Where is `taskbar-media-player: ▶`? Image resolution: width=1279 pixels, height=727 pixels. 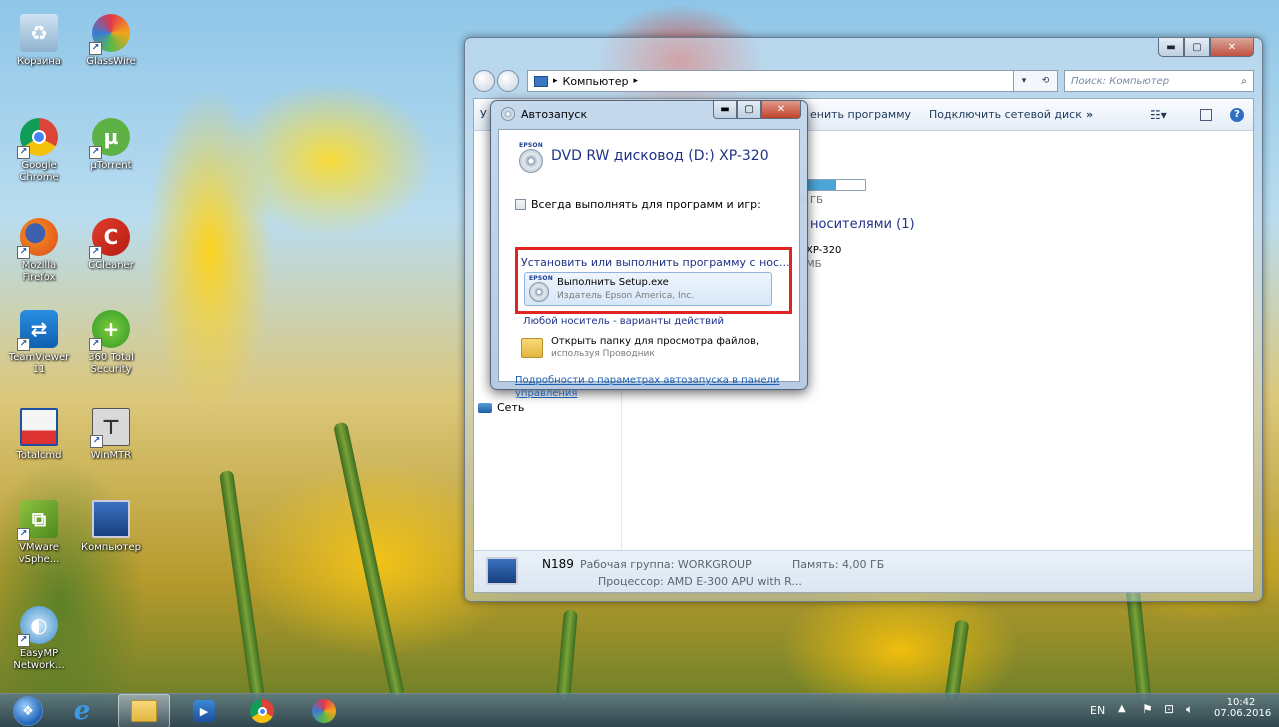
taskbar-media-player: ▶ is located at coordinates (204, 710).